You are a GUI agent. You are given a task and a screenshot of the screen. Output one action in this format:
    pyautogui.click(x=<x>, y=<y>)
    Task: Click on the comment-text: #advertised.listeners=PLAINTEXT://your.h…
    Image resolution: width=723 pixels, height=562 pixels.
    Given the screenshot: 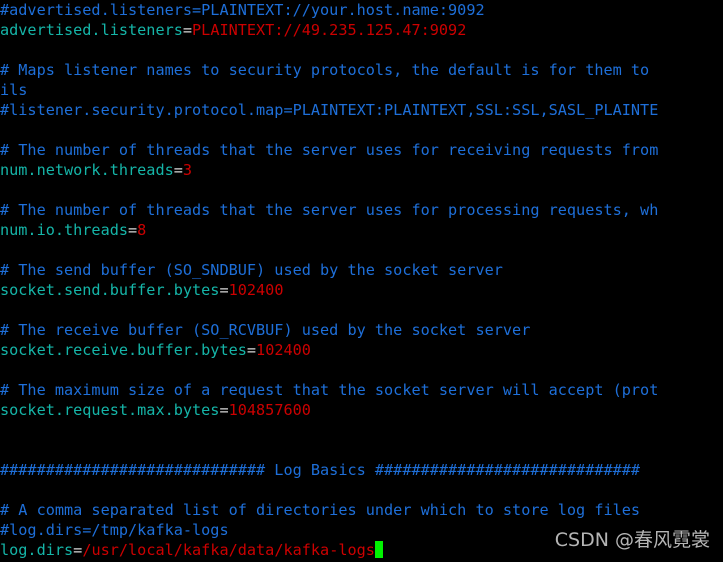 What is the action you would take?
    pyautogui.click(x=242, y=10)
    